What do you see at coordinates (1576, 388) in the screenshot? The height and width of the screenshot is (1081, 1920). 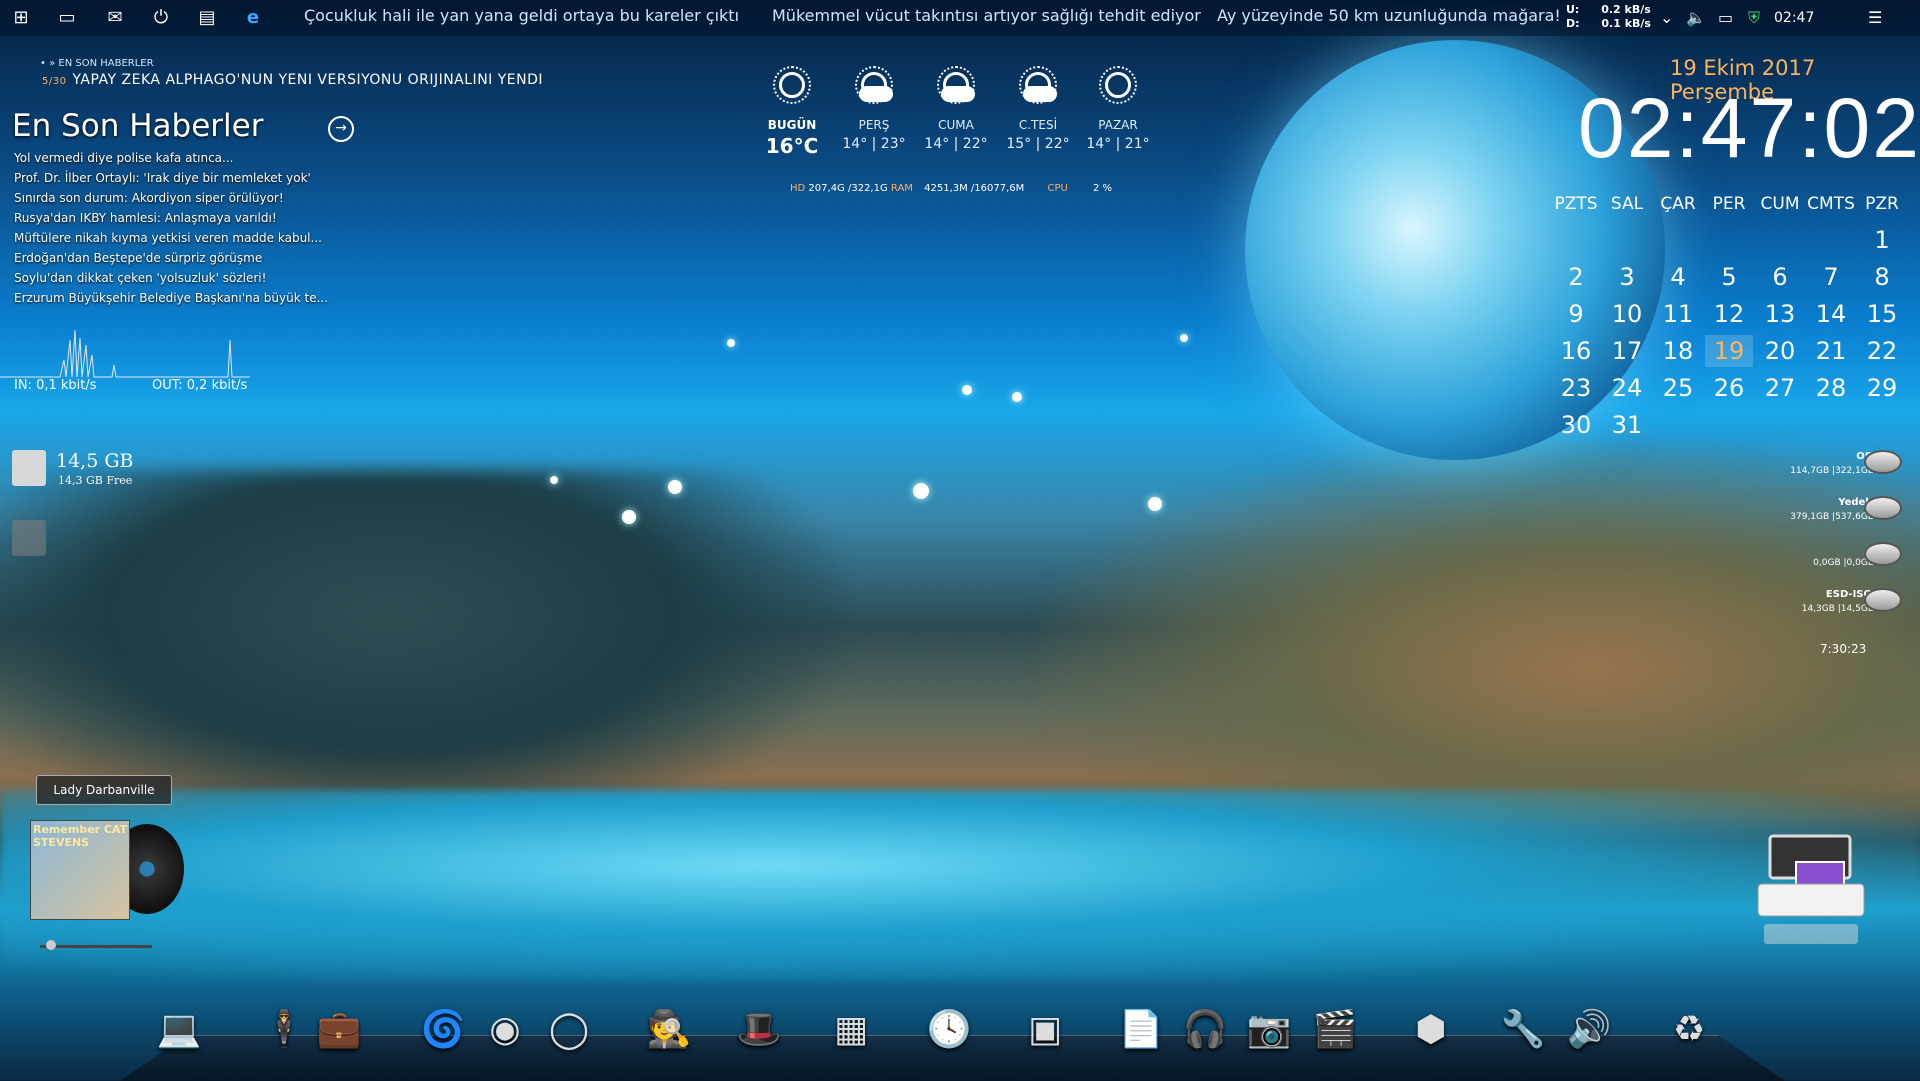 I see `calendar-day: 23` at bounding box center [1576, 388].